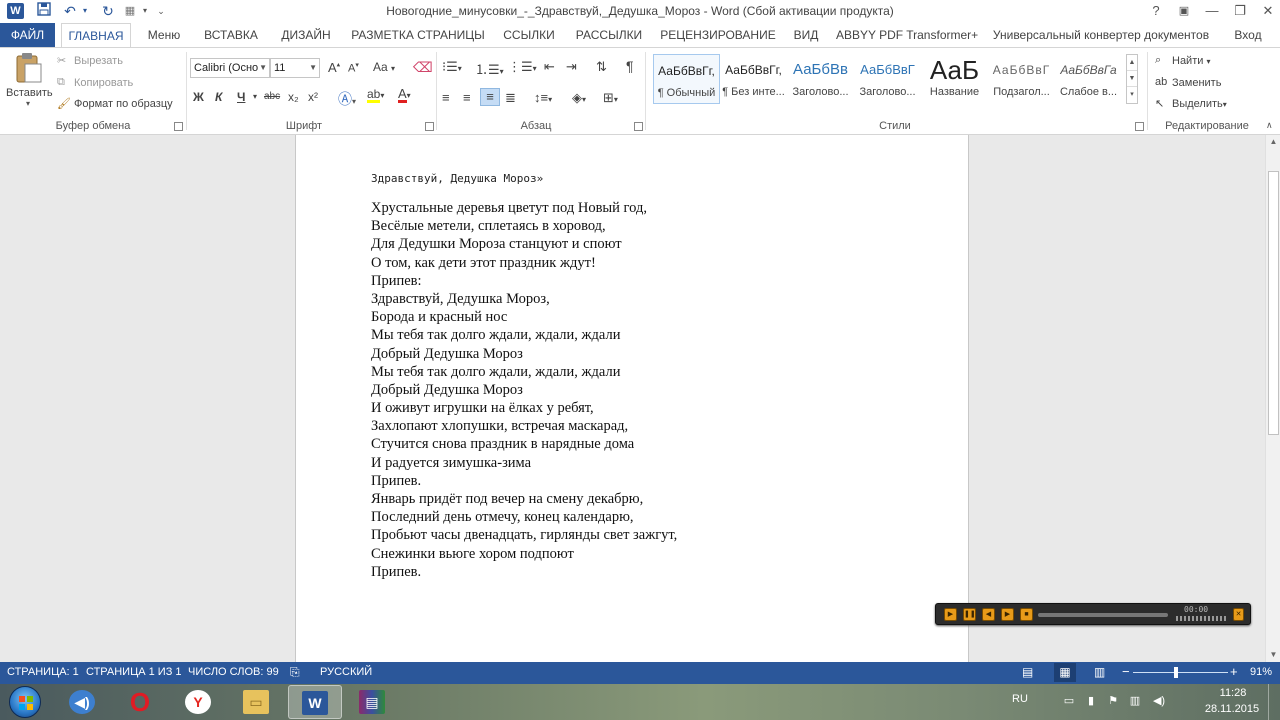  Describe the element at coordinates (43, 672) in the screenshot. I see `status-page: СТРАНИЦА: 1` at that location.